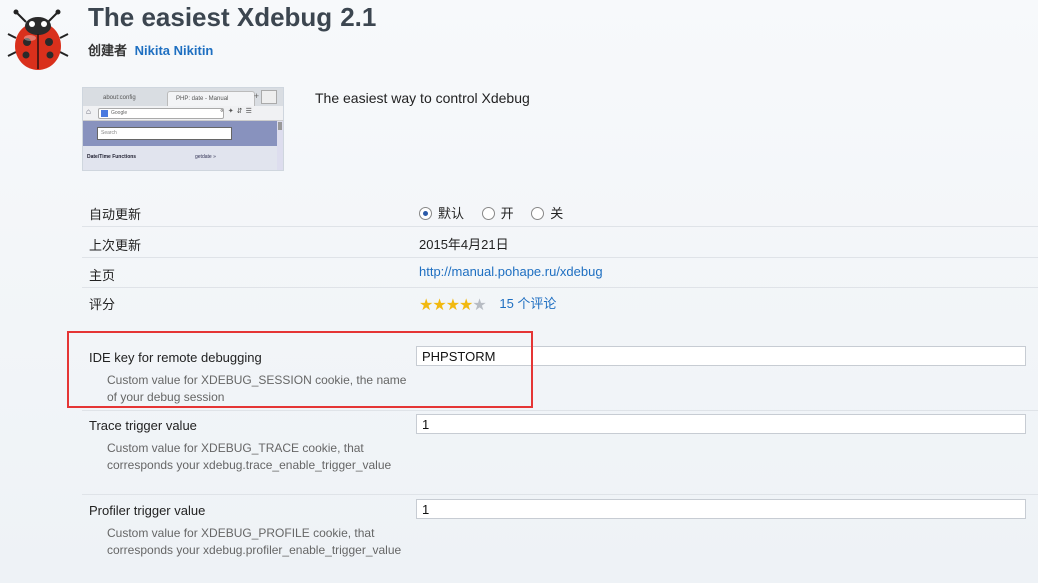 The height and width of the screenshot is (583, 1038). I want to click on thumb-tabbar: about:config PHP: date - Manual +, so click(183, 97).